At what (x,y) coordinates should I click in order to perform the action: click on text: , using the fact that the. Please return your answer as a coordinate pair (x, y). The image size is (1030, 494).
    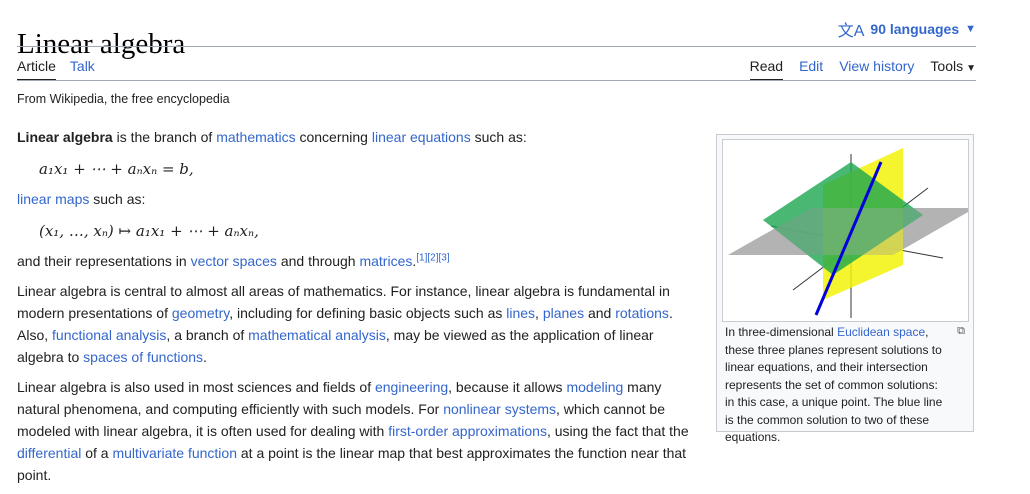
    Looking at the image, I should click on (617, 431).